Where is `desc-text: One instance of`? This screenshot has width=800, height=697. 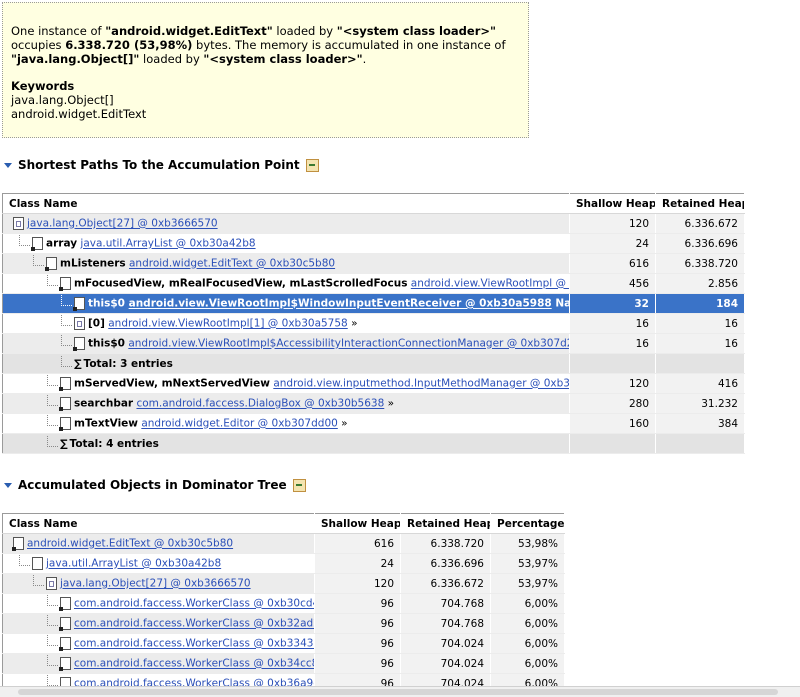
desc-text: One instance of is located at coordinates (58, 31).